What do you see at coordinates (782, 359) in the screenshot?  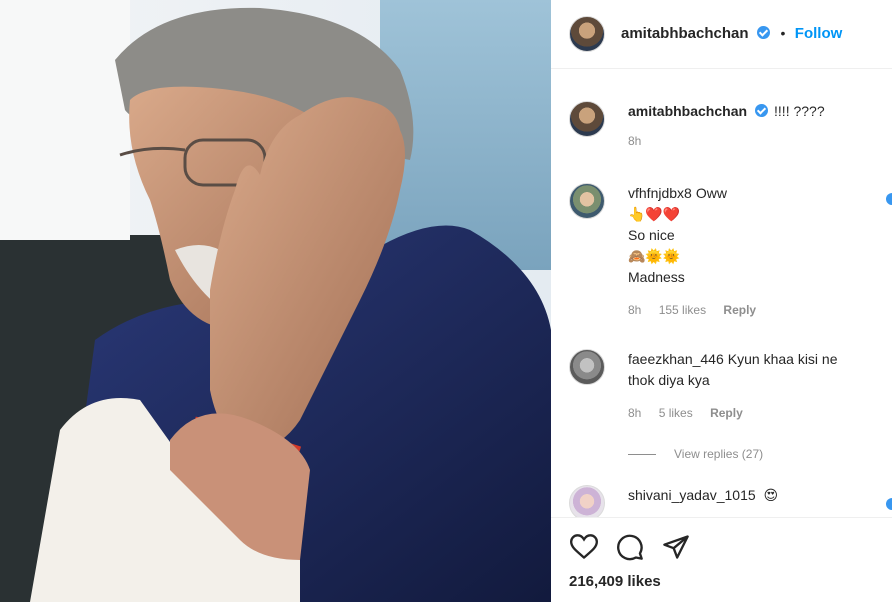 I see `comment-text: Kyun khaa kisi ne` at bounding box center [782, 359].